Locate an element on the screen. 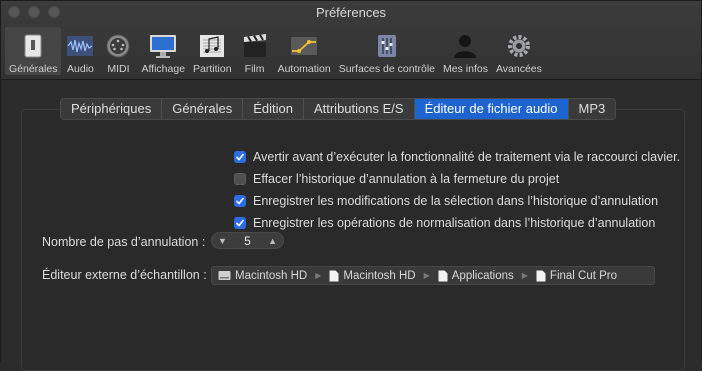  window-title: Préférences is located at coordinates (351, 12).